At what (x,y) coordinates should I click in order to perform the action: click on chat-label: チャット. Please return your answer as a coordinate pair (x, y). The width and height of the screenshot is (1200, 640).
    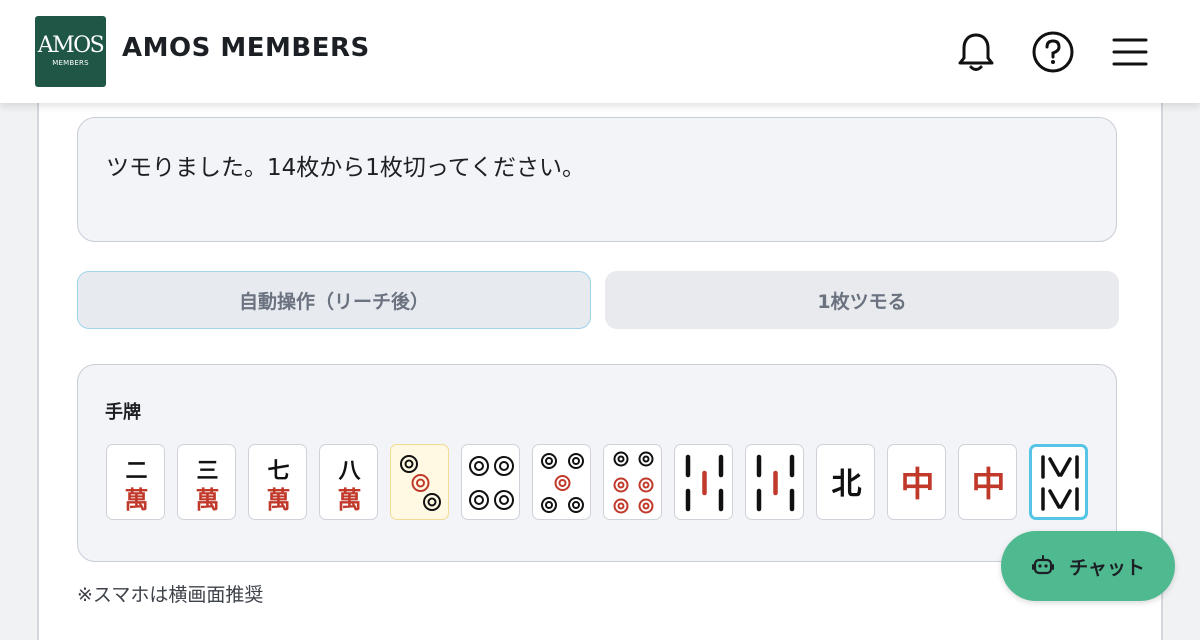
    Looking at the image, I should click on (1107, 567).